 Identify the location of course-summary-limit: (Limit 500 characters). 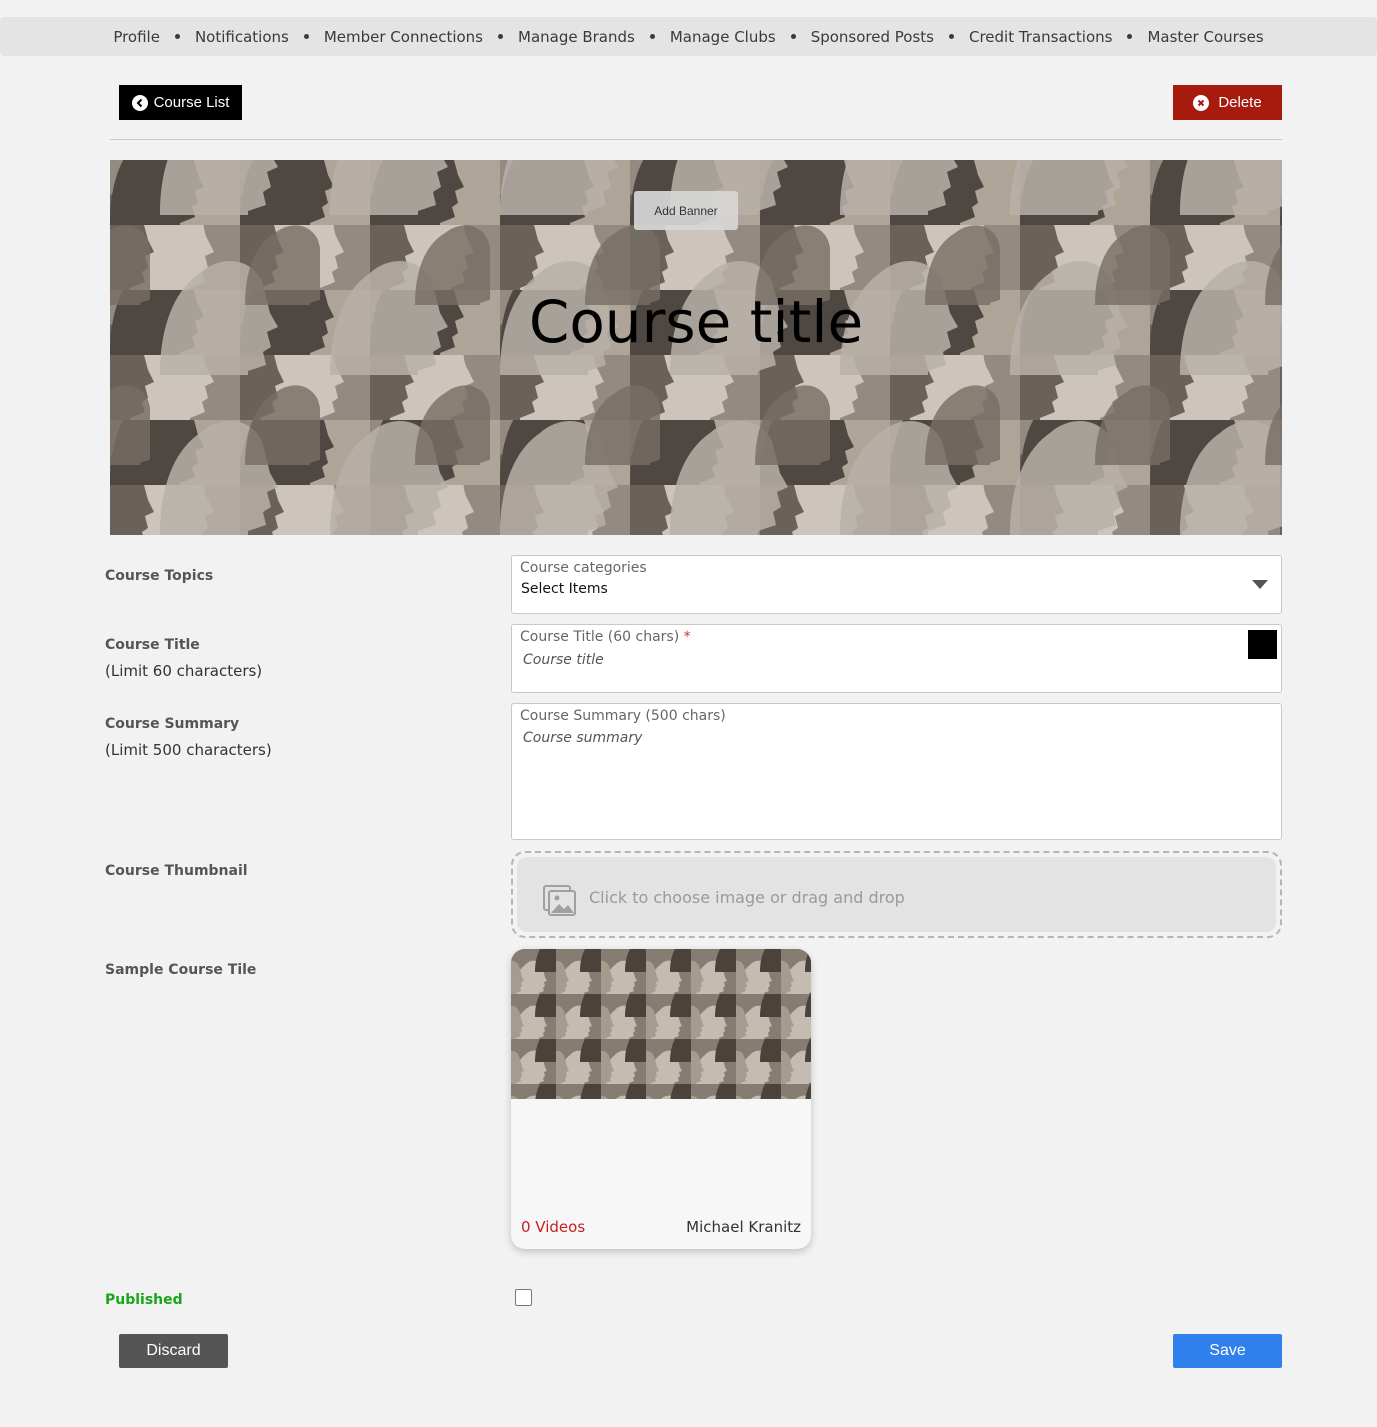
(188, 750).